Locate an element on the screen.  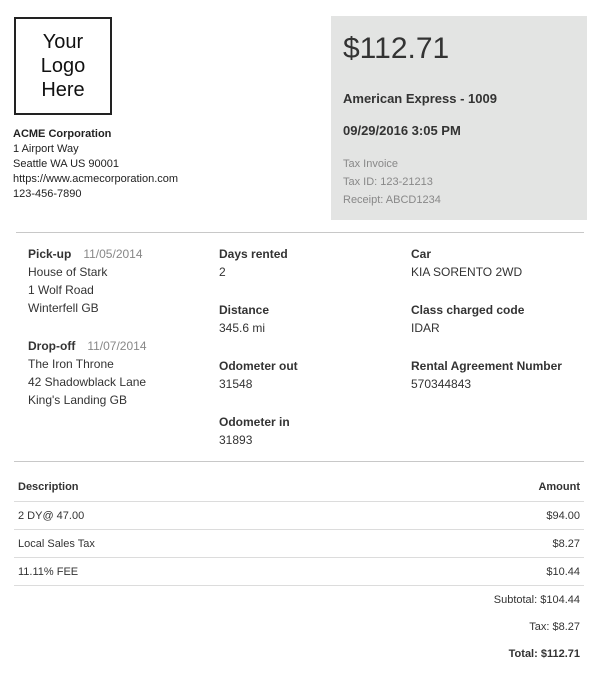
odometer-in-value: 31893 is located at coordinates (236, 440).